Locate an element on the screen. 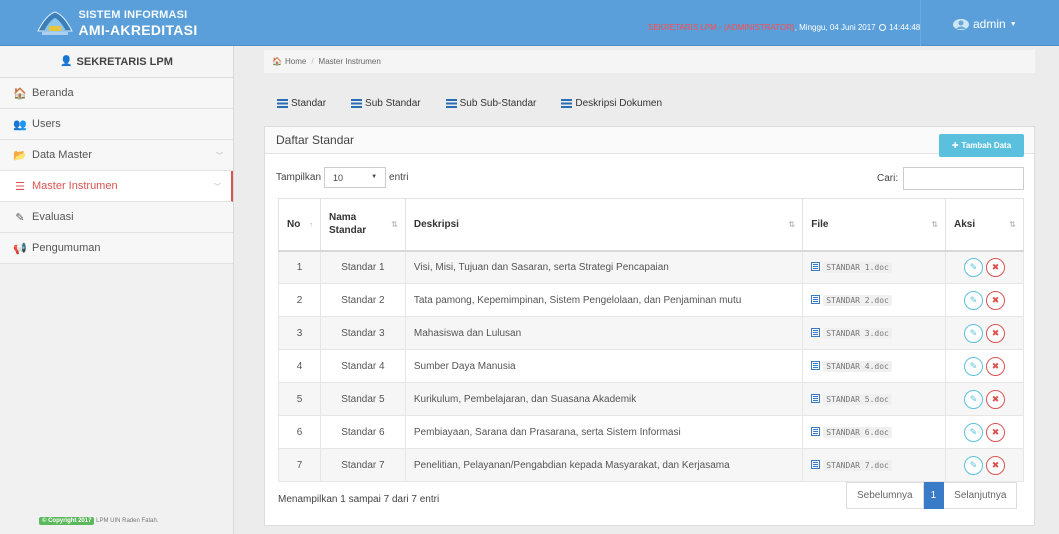 The height and width of the screenshot is (534, 1059). chevron-down-icon: ﹀ is located at coordinates (219, 156).